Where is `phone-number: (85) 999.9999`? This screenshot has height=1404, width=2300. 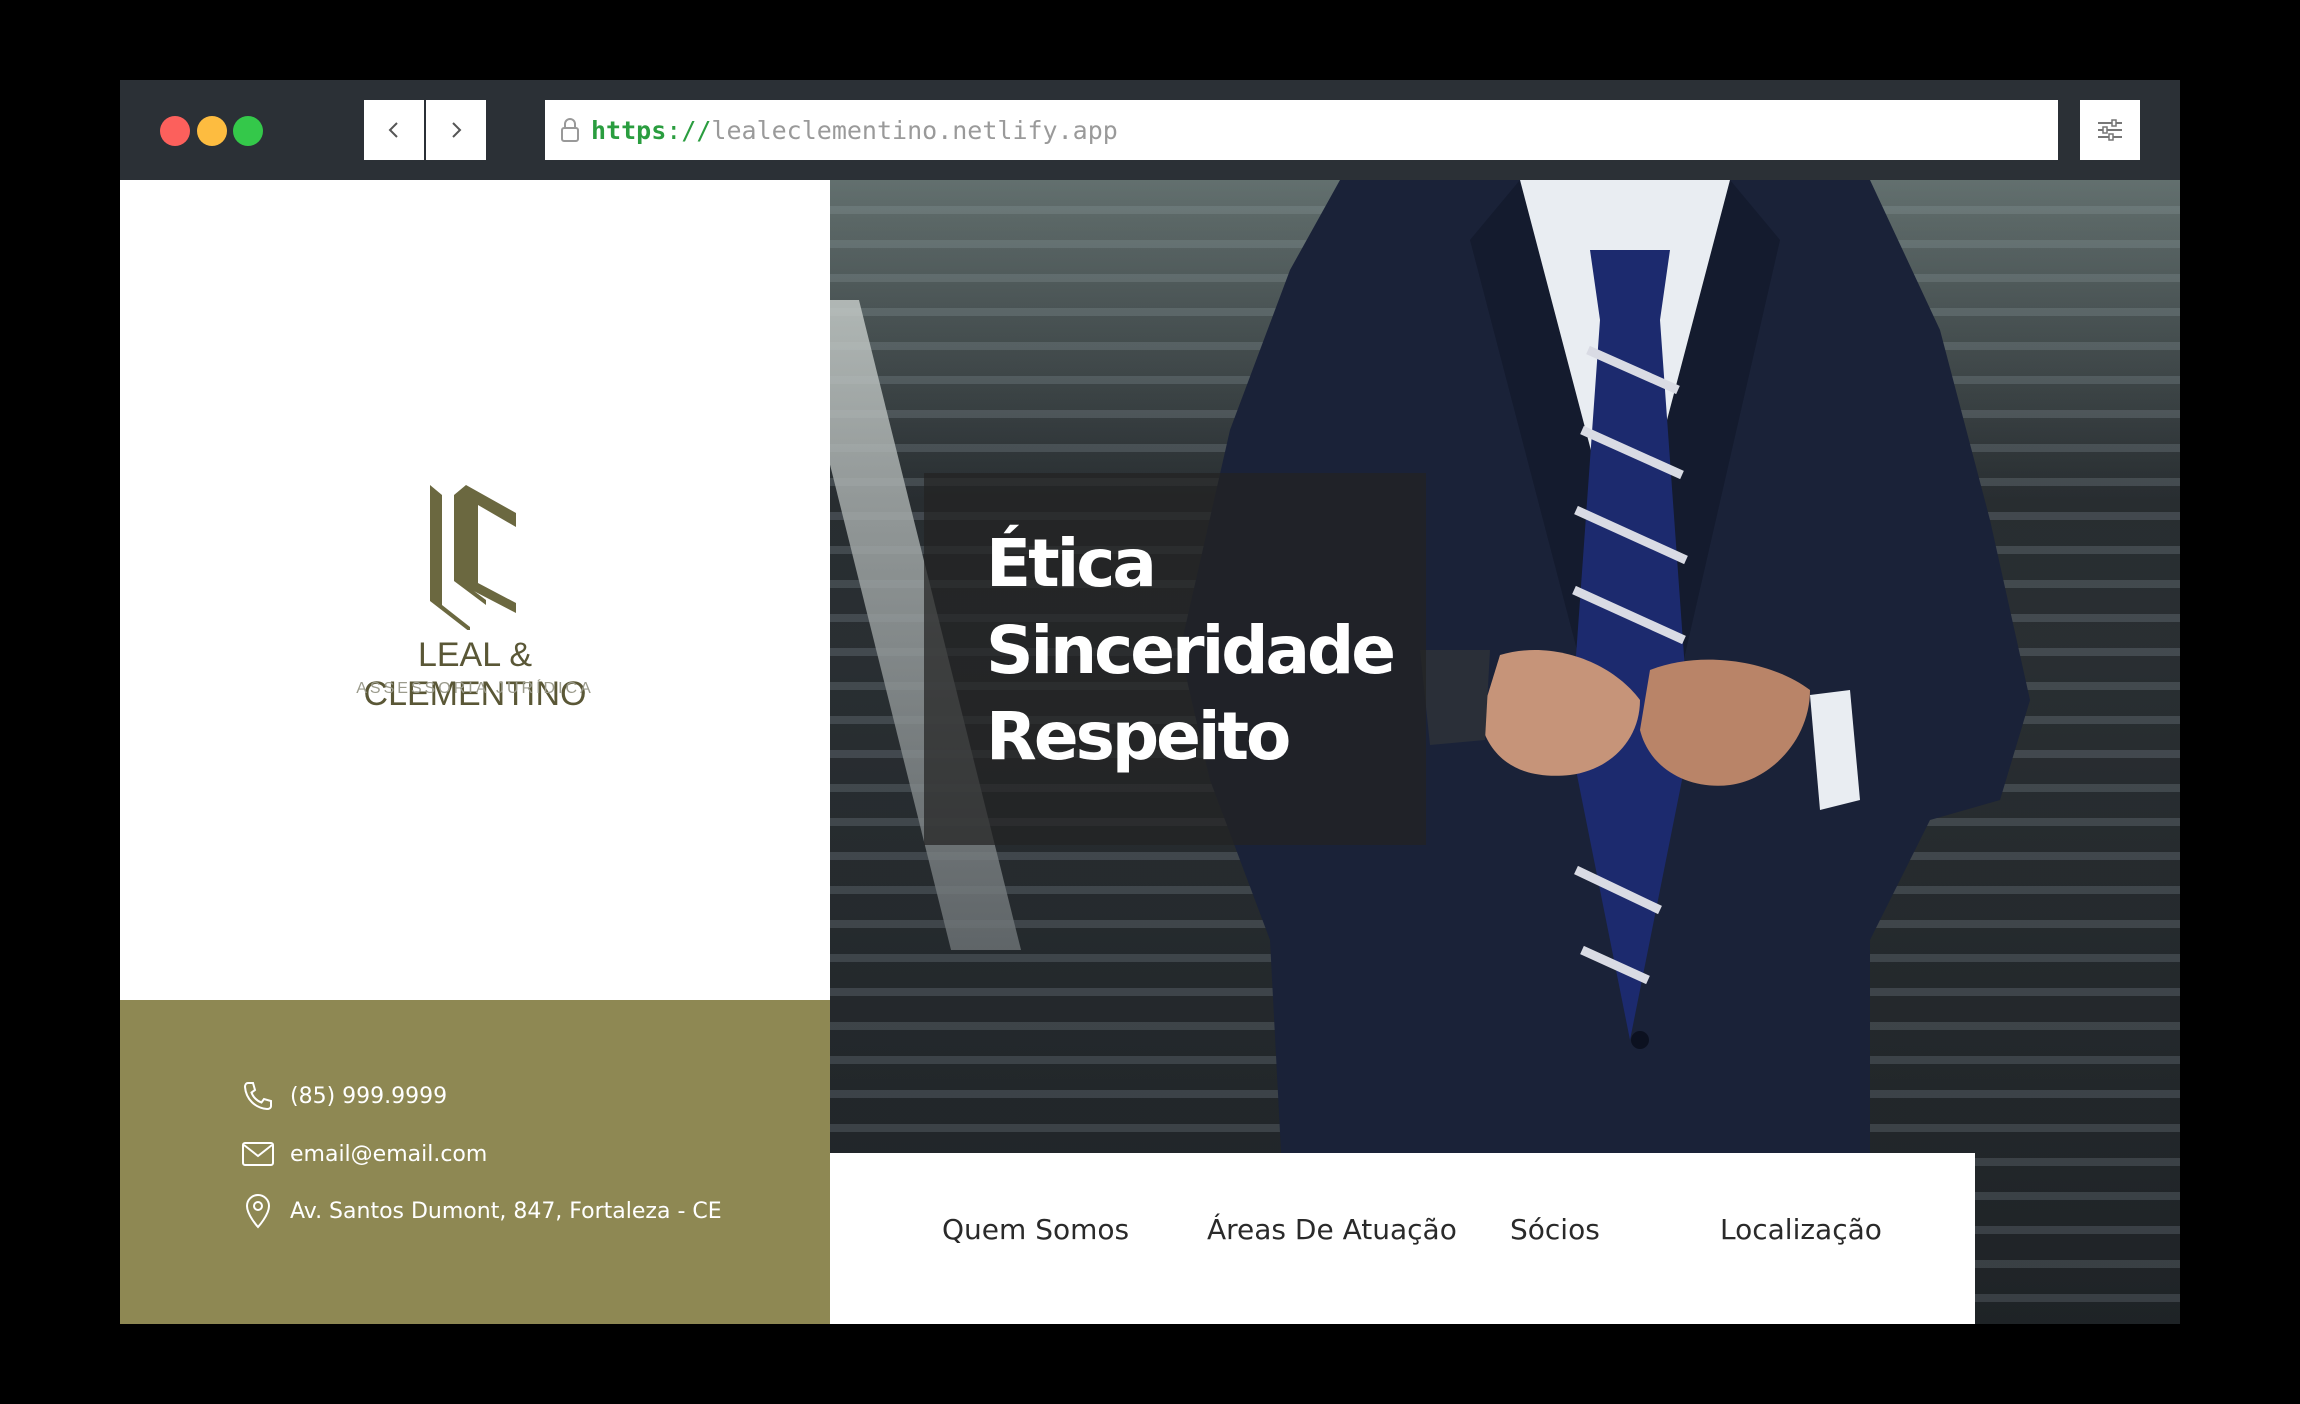 phone-number: (85) 999.9999 is located at coordinates (369, 1096).